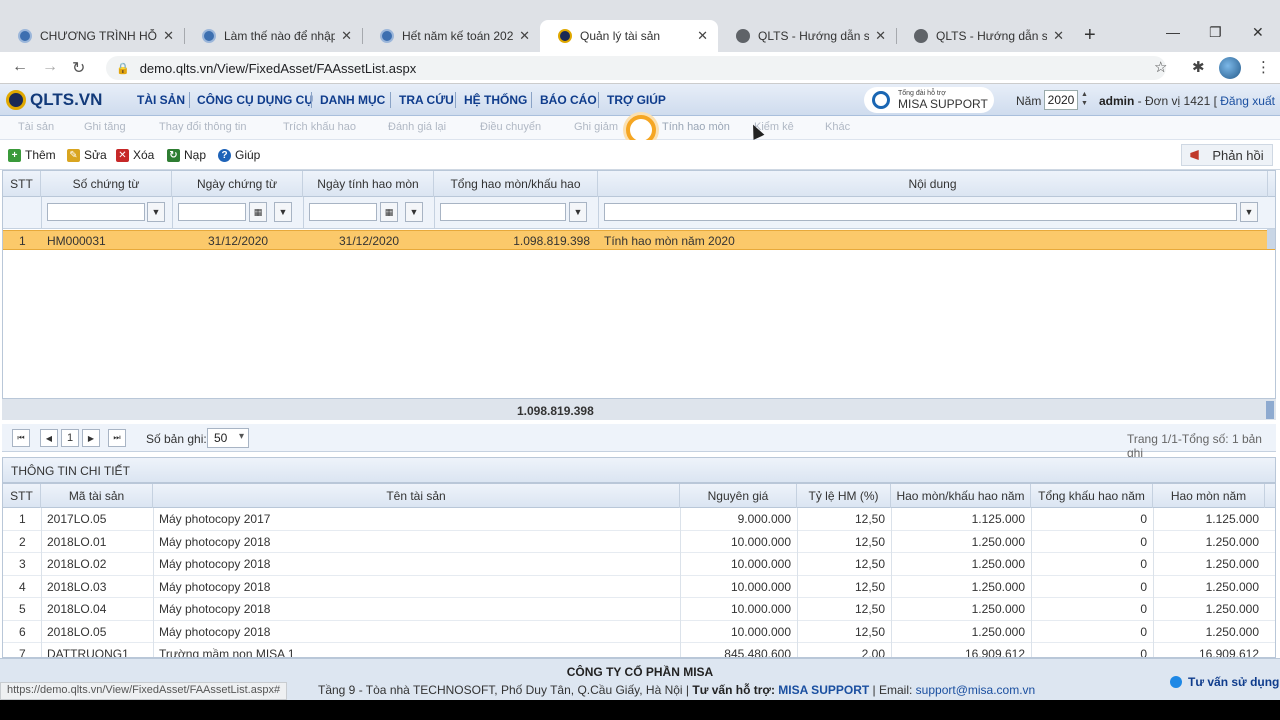  Describe the element at coordinates (976, 690) in the screenshot. I see `email-link: support@misa.com.vn` at that location.